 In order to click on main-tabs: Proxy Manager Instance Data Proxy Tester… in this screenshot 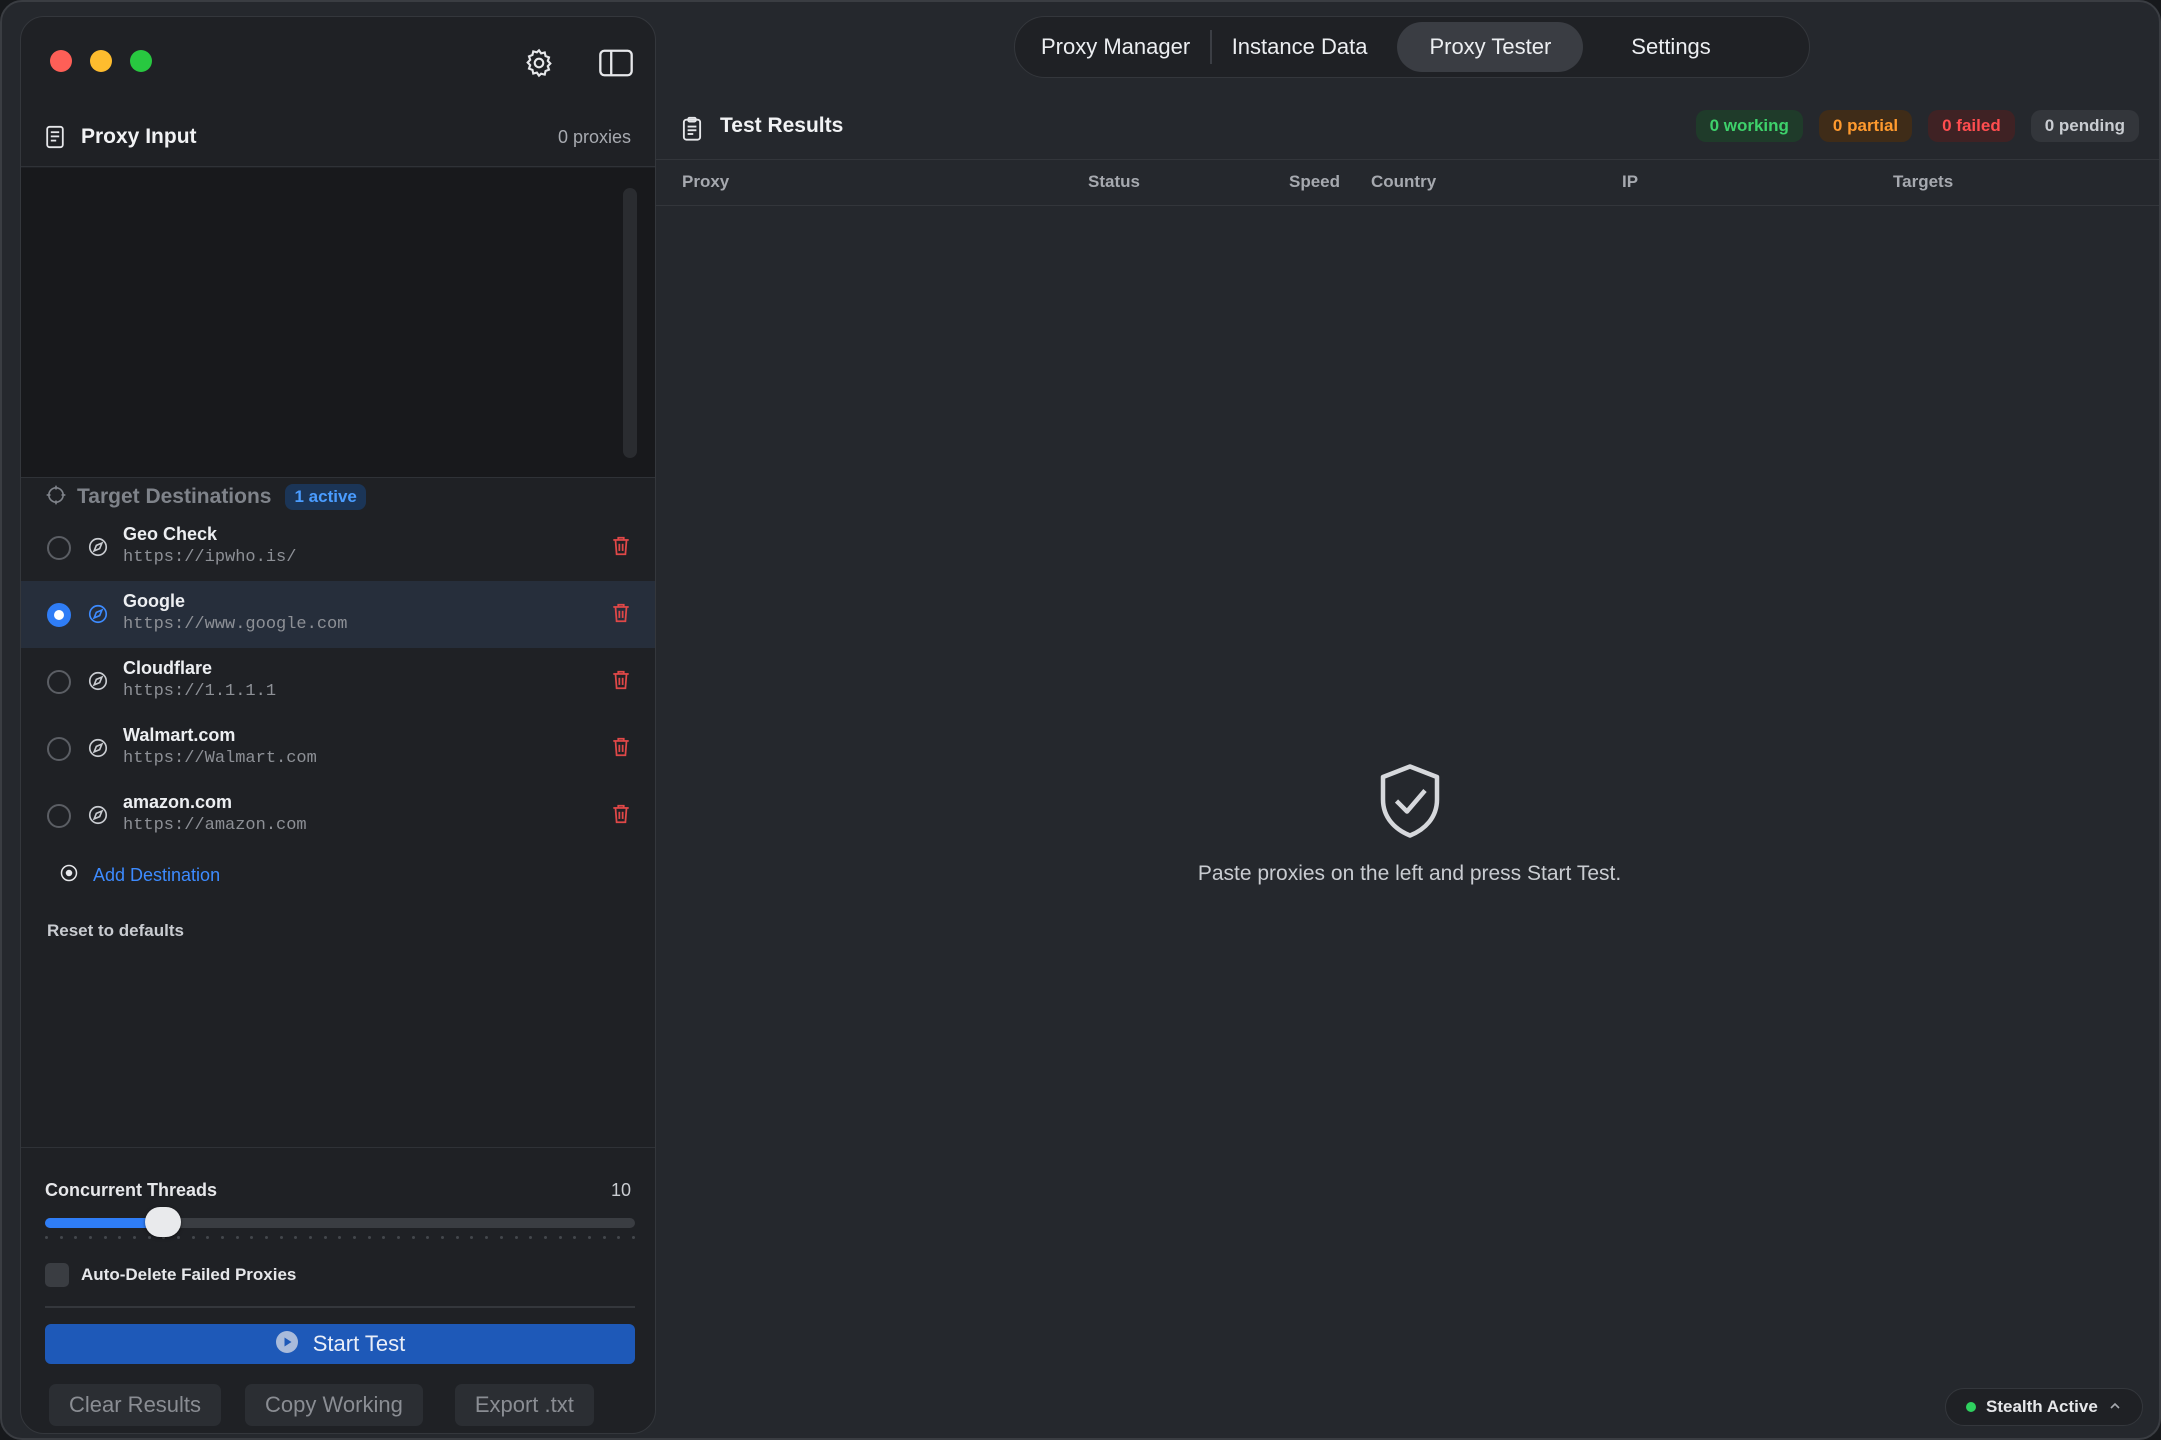, I will do `click(1412, 47)`.